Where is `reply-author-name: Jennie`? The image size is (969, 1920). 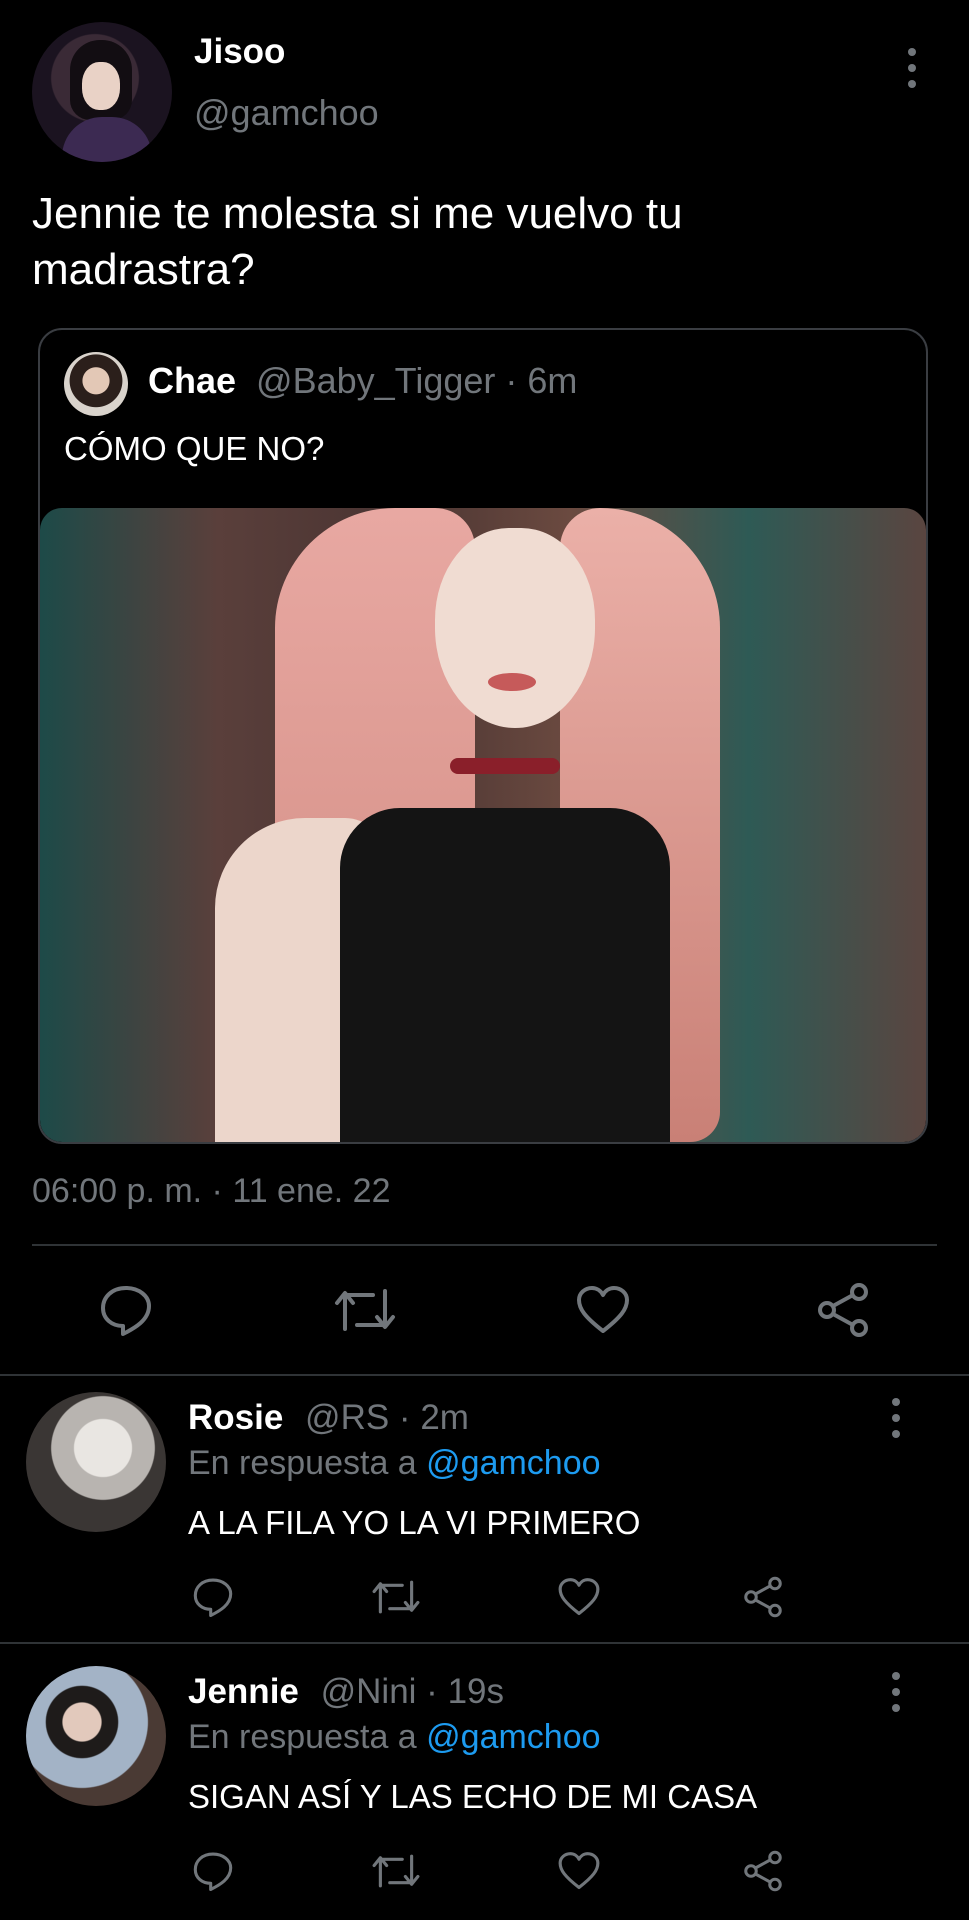
reply-author-name: Jennie is located at coordinates (243, 1691).